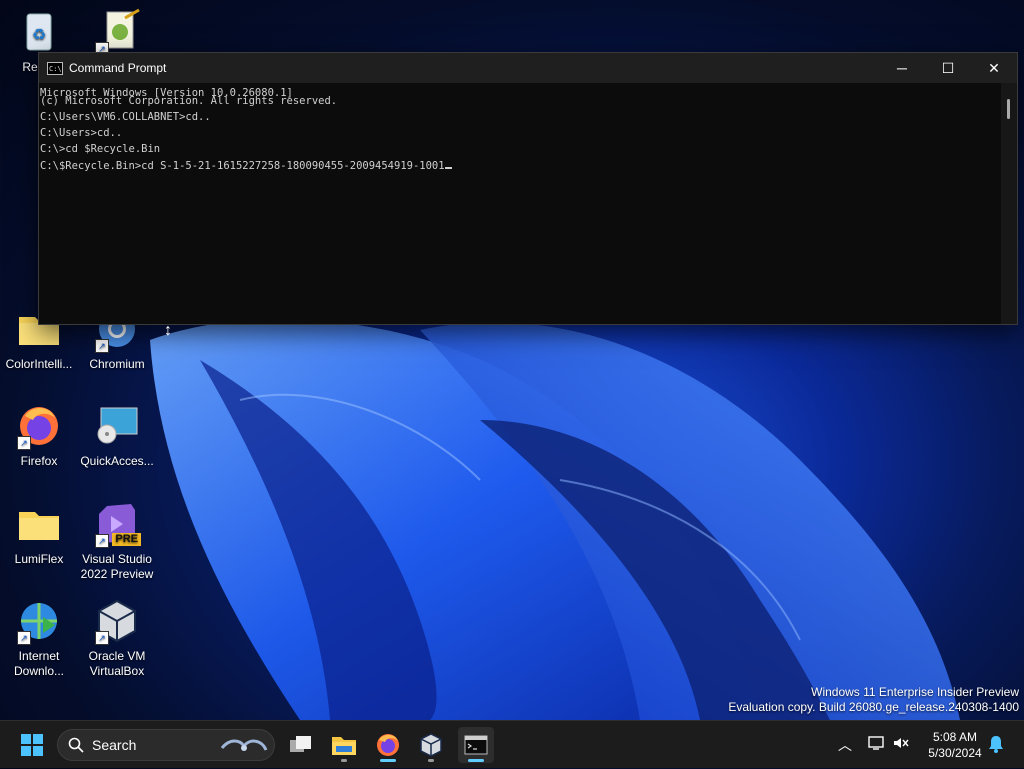 This screenshot has height=769, width=1024. I want to click on console-line: C:\Users>cd.., so click(81, 133).